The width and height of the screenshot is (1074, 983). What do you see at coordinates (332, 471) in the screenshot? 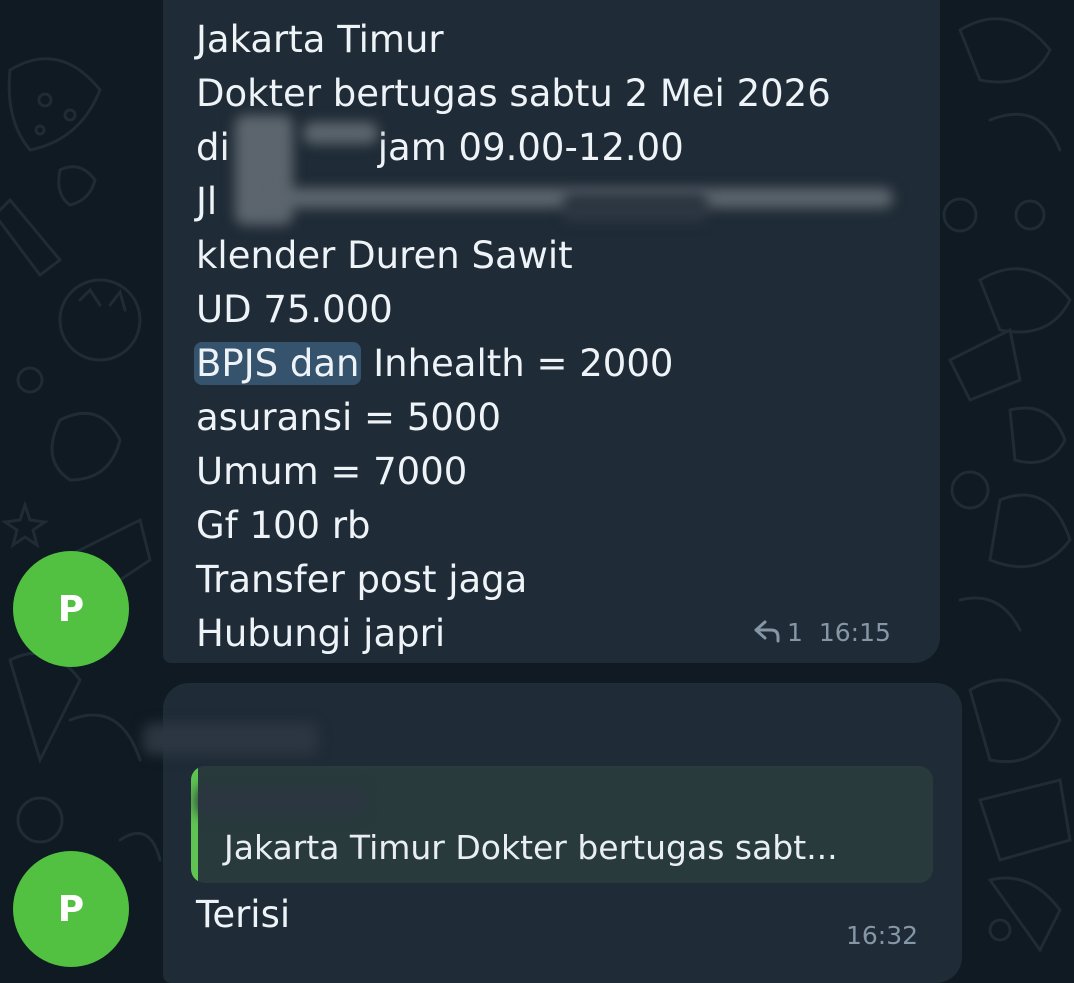
I see `message-line: Umum = 7000` at bounding box center [332, 471].